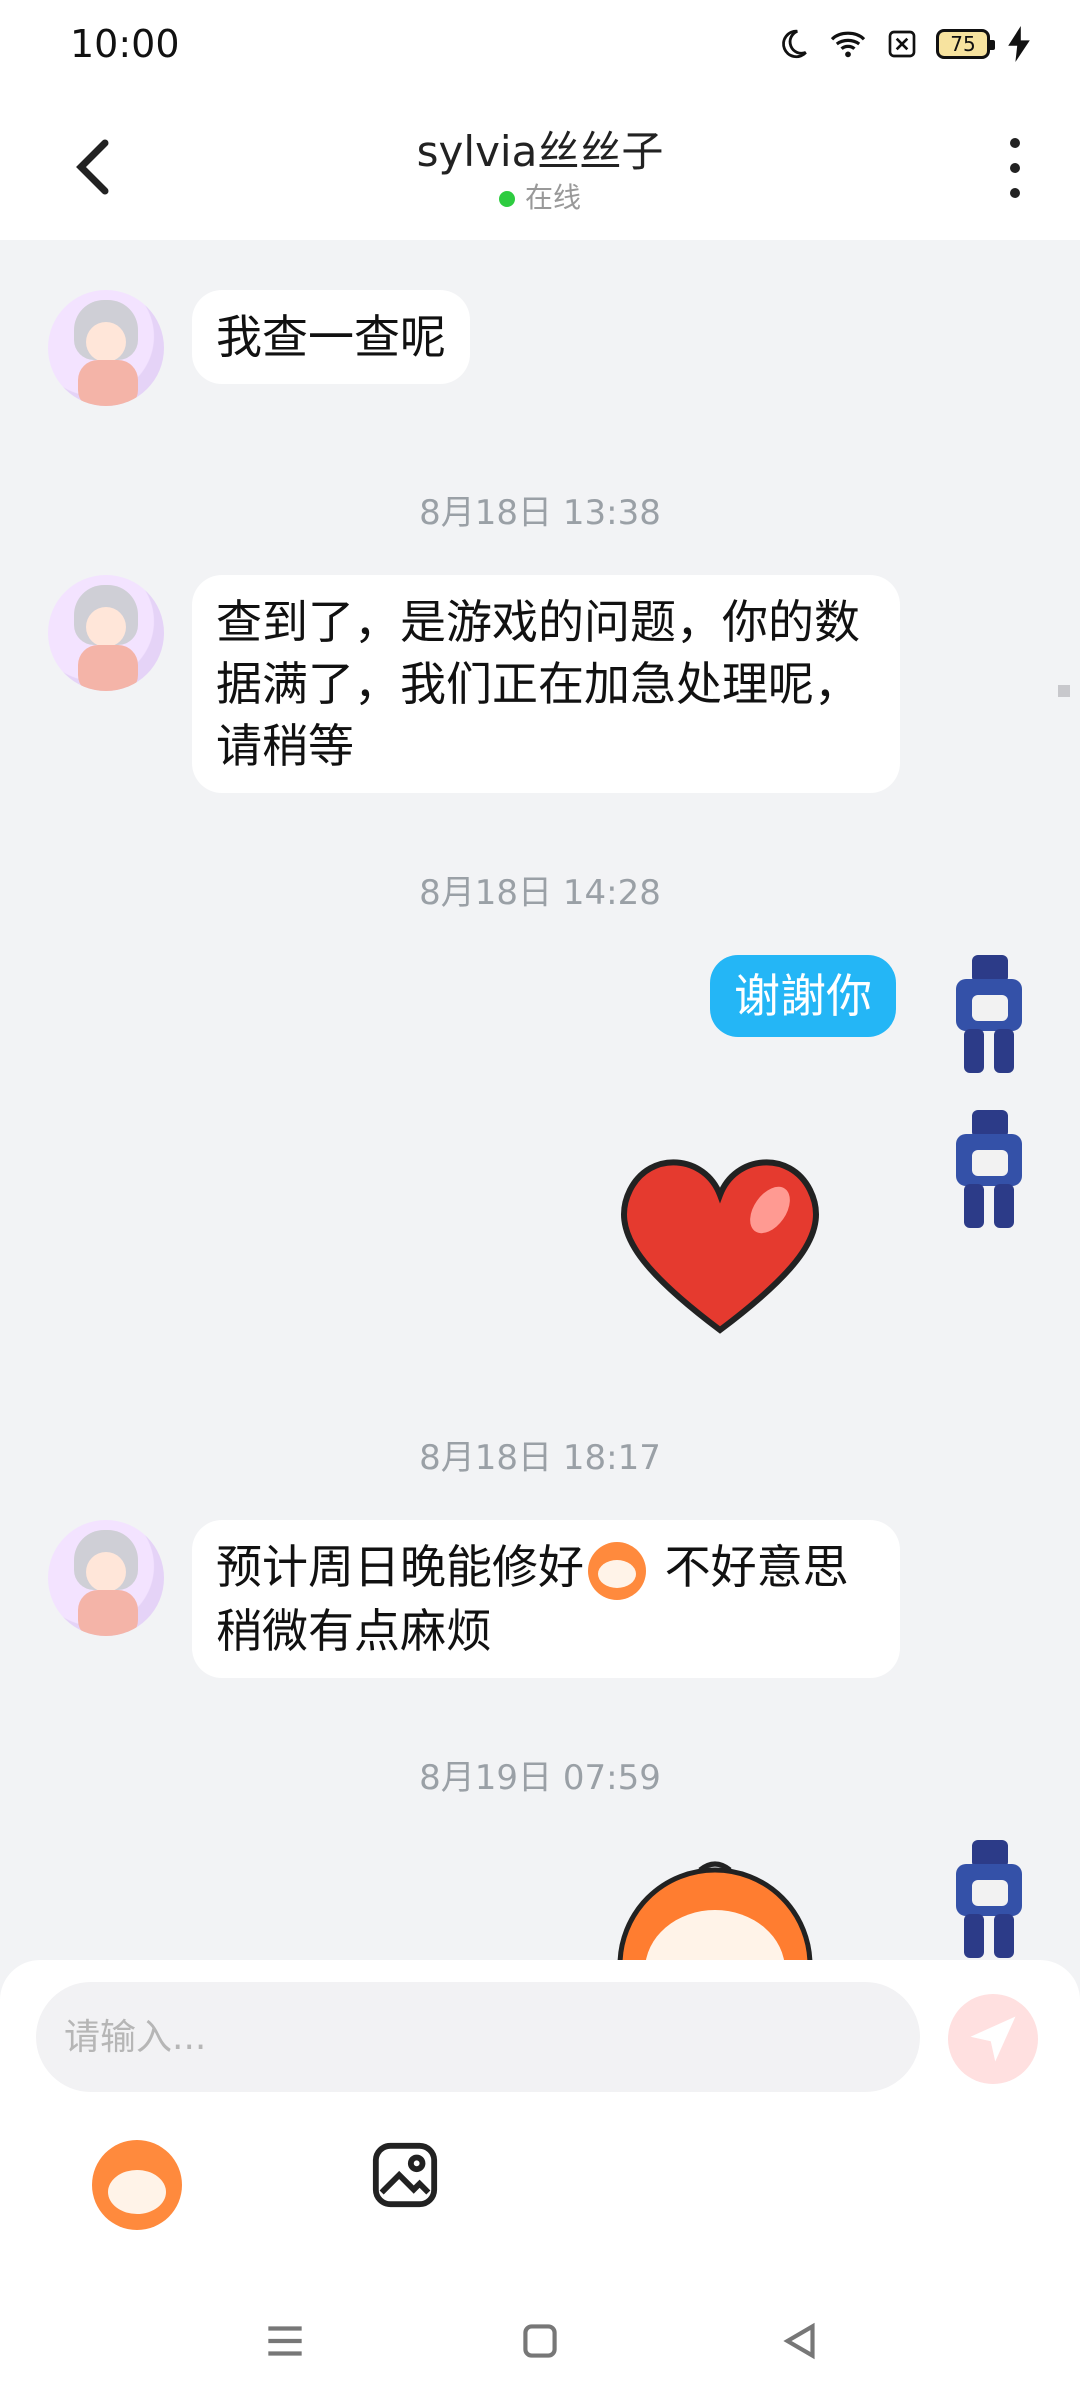 The height and width of the screenshot is (2400, 1080). I want to click on online-text: 在线, so click(552, 197).